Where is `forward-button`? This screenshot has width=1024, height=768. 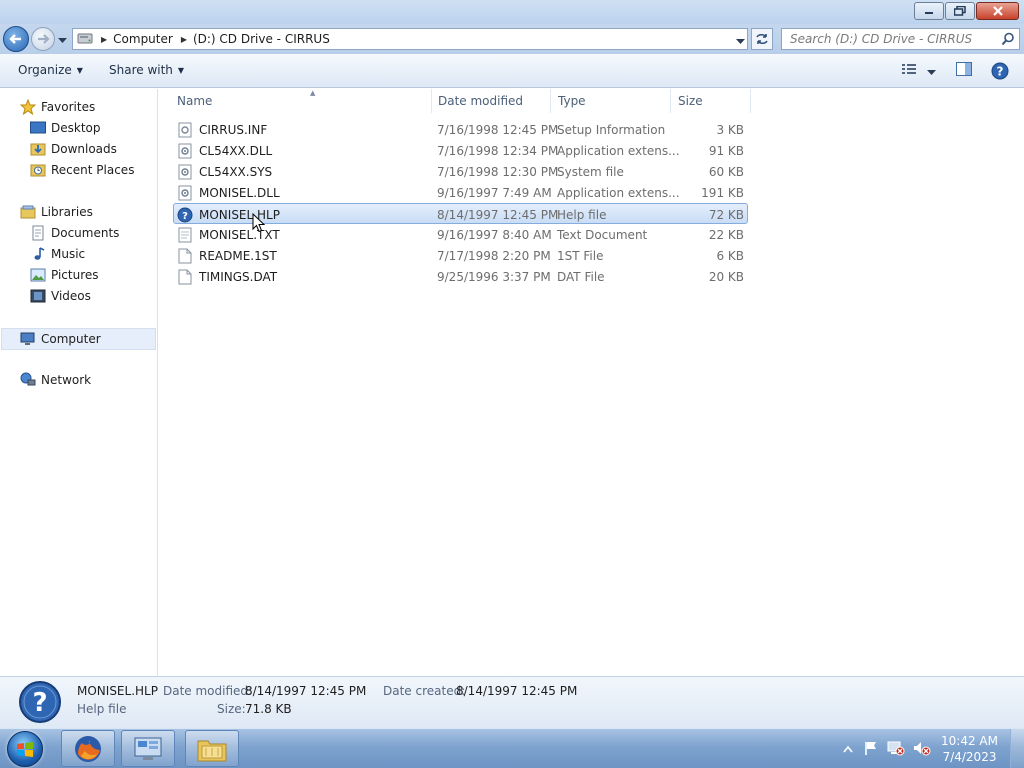 forward-button is located at coordinates (43, 39).